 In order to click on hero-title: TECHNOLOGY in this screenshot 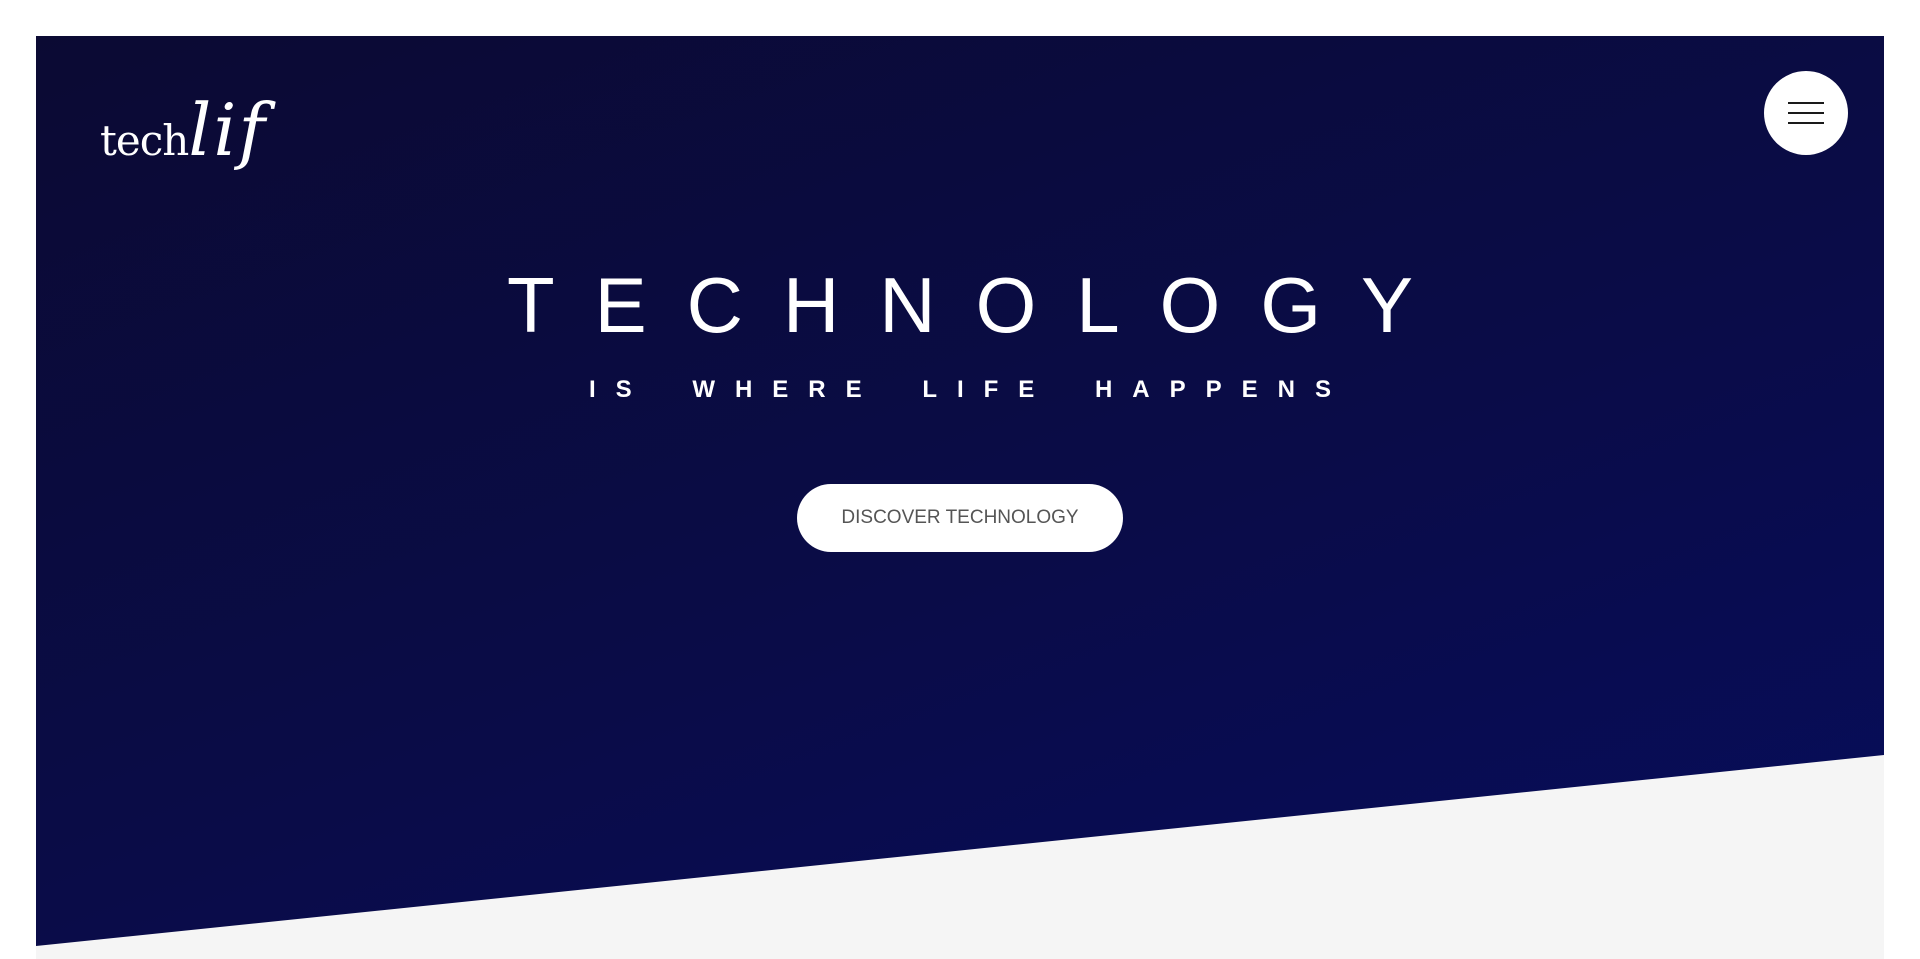, I will do `click(980, 305)`.